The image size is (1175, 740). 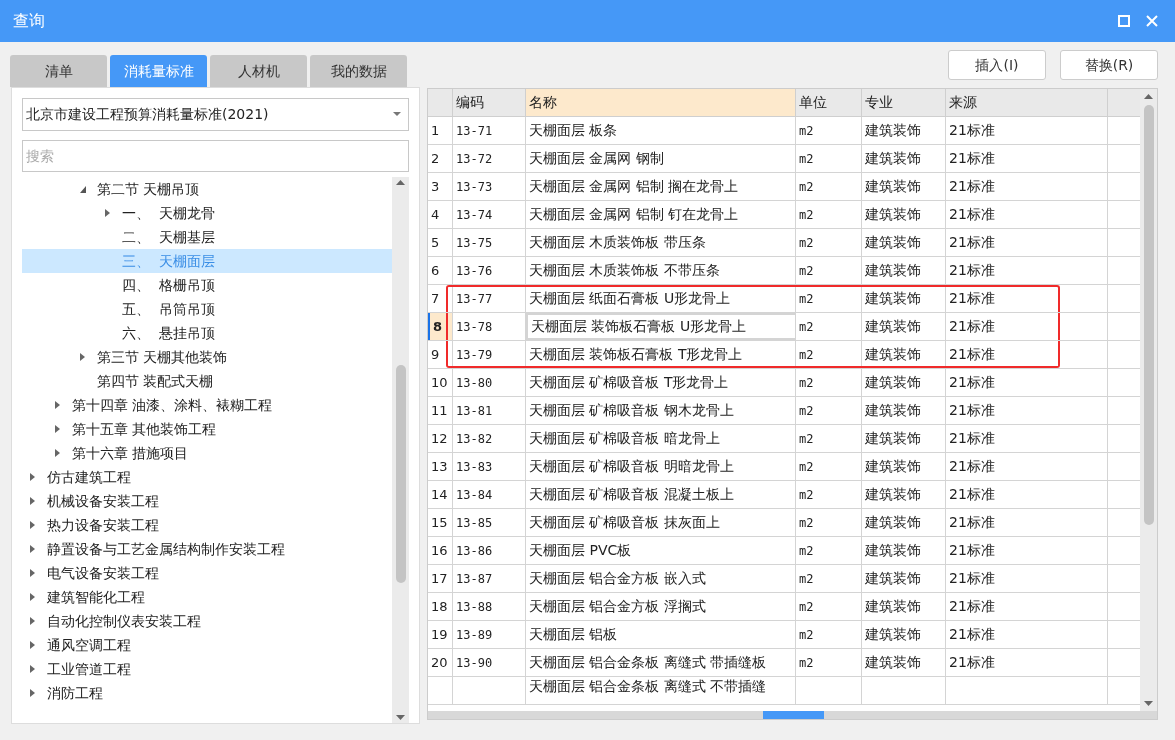 What do you see at coordinates (784, 523) in the screenshot?
I see `table-row: 15 13-85 天棚面层 矿棉吸音板 抹灰面上 m2 建筑装饰 21标准` at bounding box center [784, 523].